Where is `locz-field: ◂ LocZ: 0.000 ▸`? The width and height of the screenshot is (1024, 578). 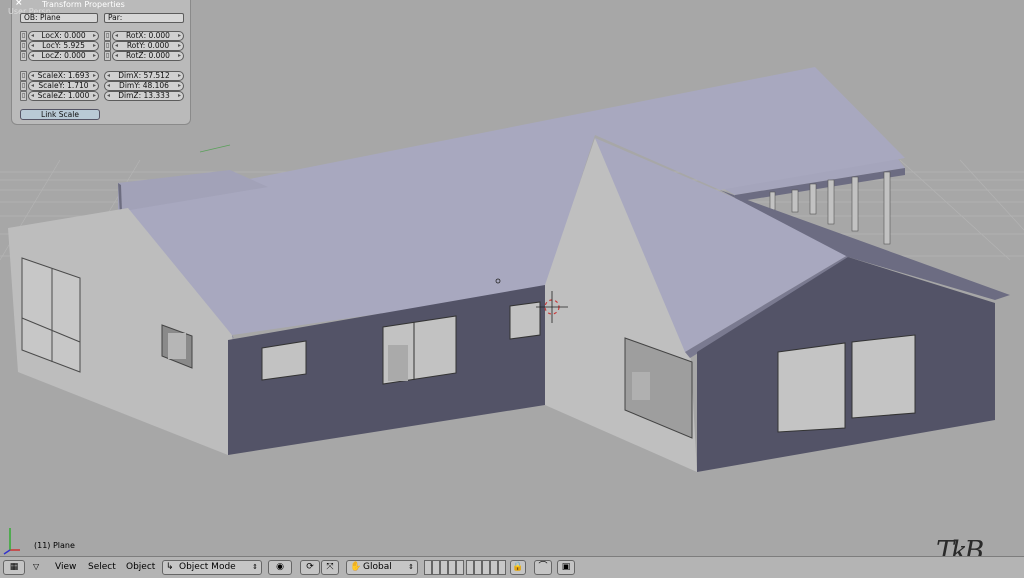 locz-field: ◂ LocZ: 0.000 ▸ is located at coordinates (63, 56).